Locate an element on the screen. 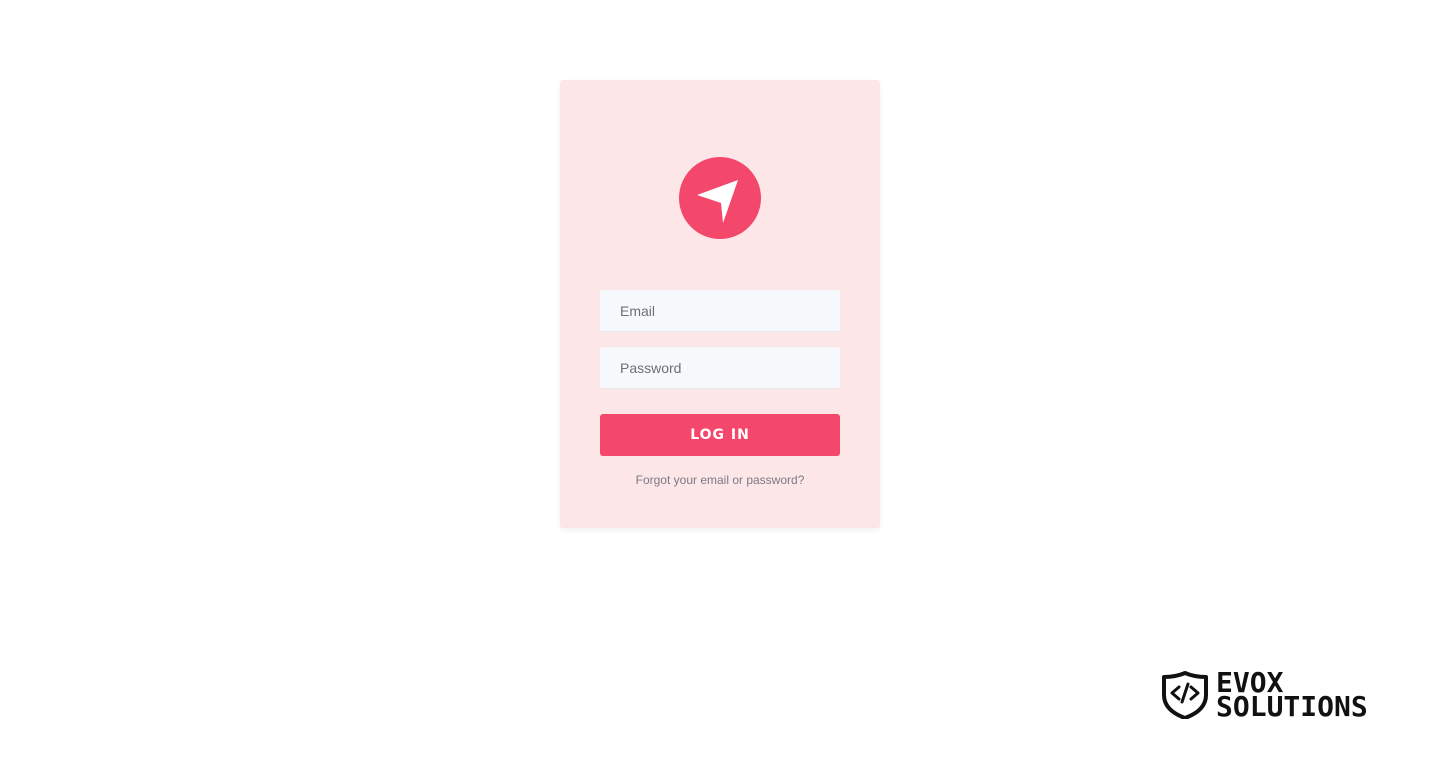 This screenshot has height=757, width=1440. password-field is located at coordinates (720, 368).